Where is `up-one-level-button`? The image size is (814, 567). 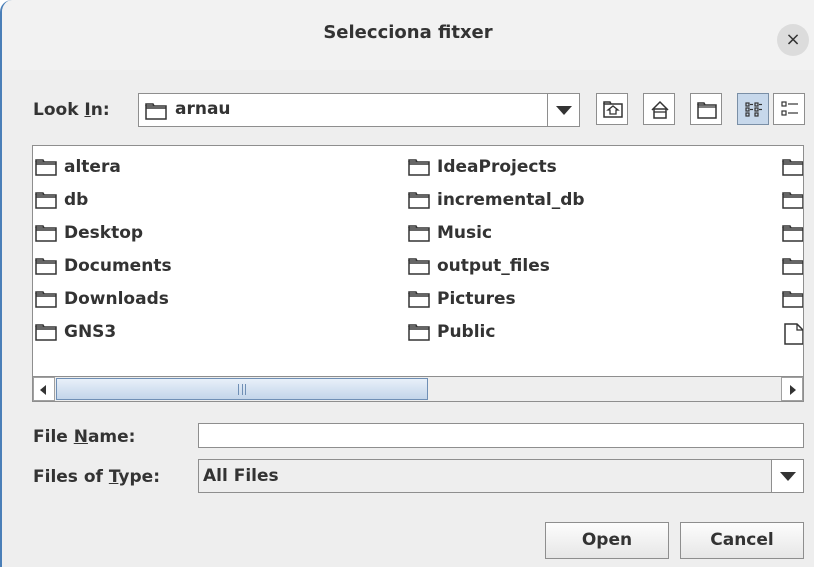 up-one-level-button is located at coordinates (612, 109).